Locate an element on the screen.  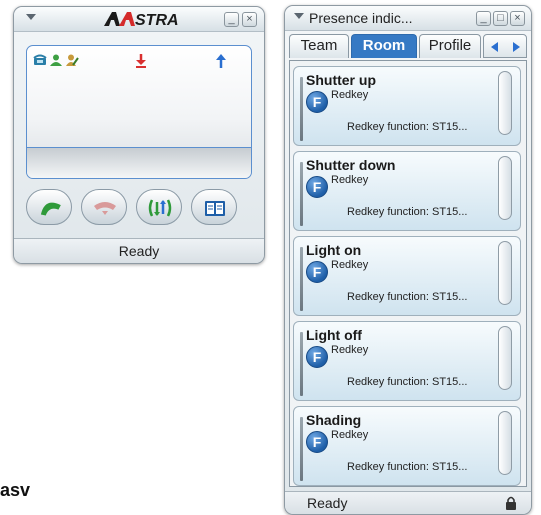
aastra-logo: STRA is located at coordinates (141, 20).